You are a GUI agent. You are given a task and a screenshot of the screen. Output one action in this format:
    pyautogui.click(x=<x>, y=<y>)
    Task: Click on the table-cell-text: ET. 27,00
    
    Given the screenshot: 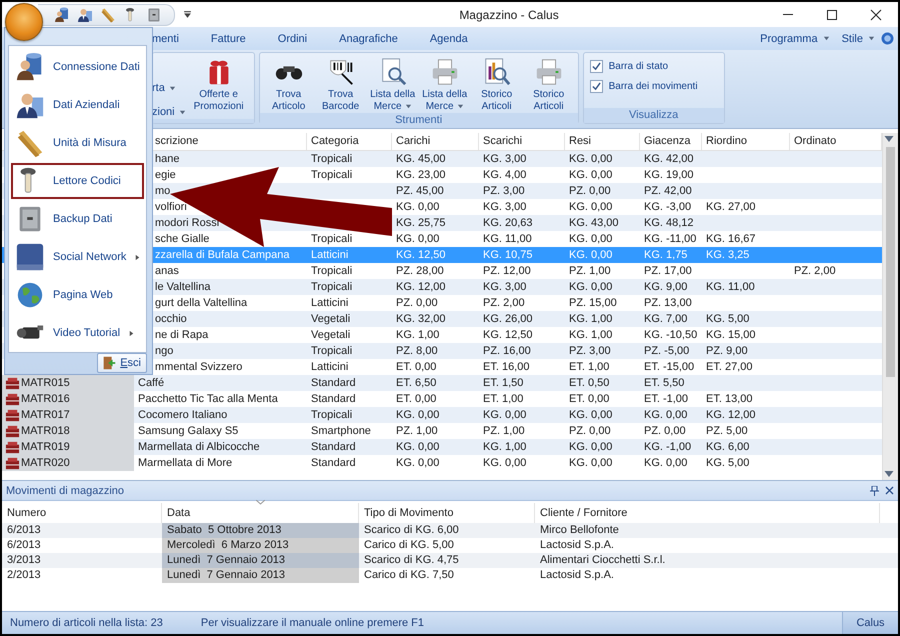 What is the action you would take?
    pyautogui.click(x=729, y=367)
    